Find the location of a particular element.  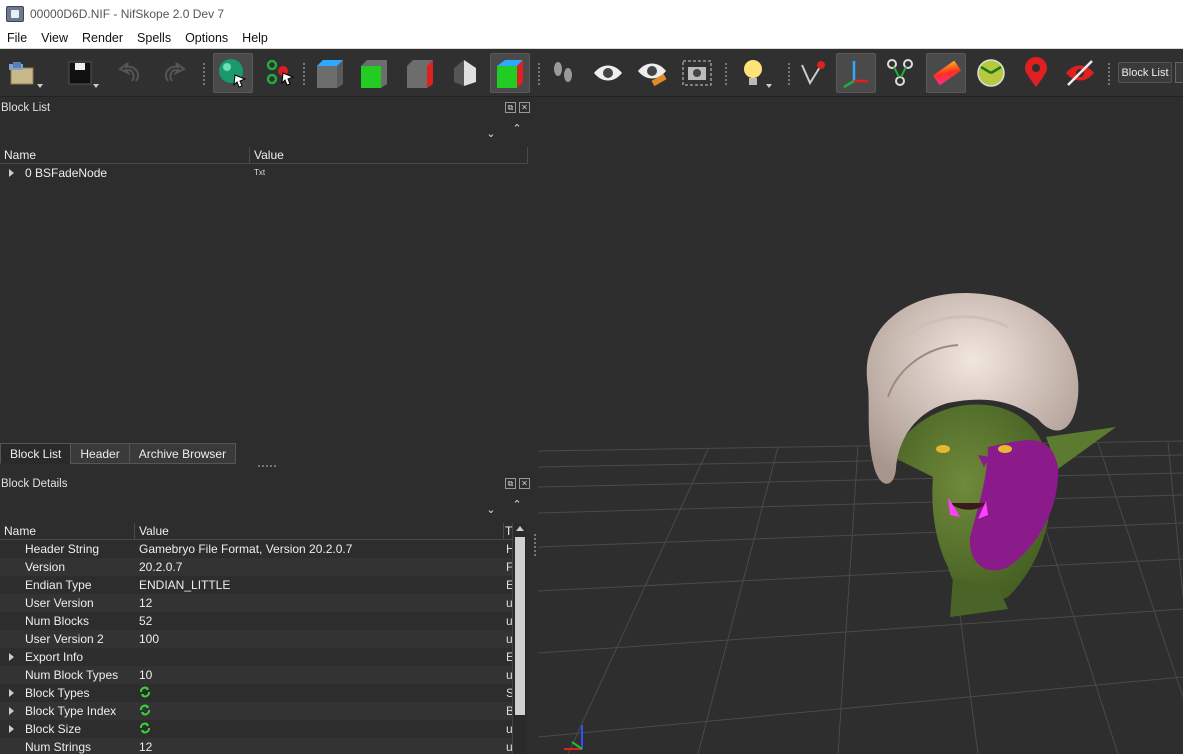

menu-render: Render is located at coordinates (102, 38).